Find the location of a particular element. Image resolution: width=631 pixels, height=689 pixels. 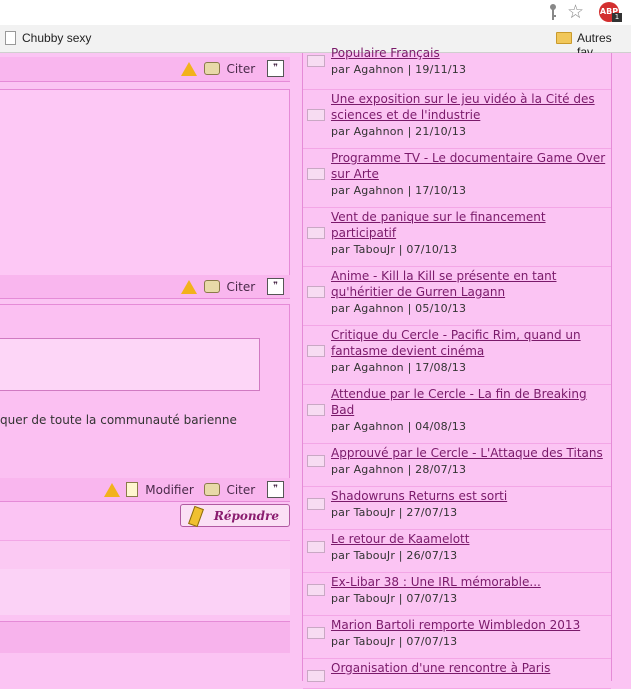

sidebar-gutter is located at coordinates (621, 367).